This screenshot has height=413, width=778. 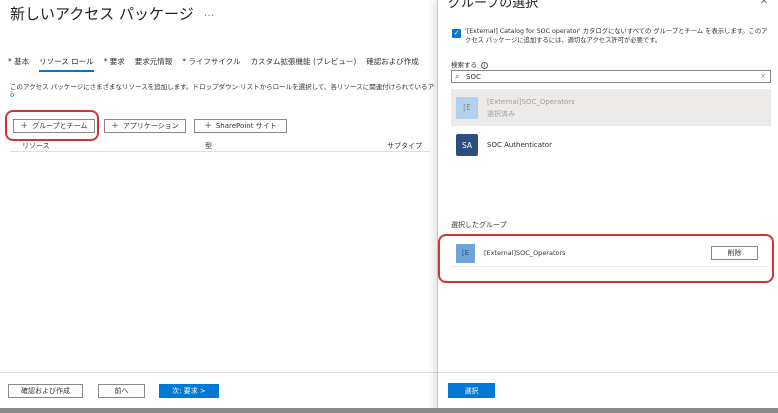 What do you see at coordinates (45, 391) in the screenshot?
I see `review-create-button: 確認および作成` at bounding box center [45, 391].